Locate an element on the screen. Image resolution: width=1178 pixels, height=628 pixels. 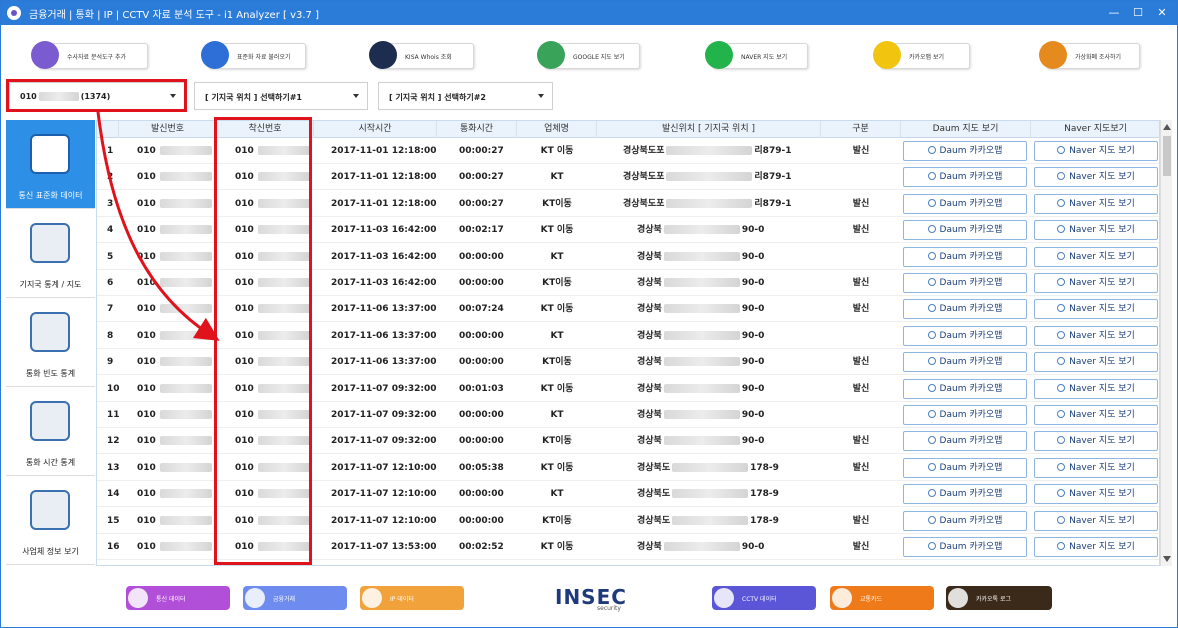
scroll-thumb is located at coordinates (1167, 156).